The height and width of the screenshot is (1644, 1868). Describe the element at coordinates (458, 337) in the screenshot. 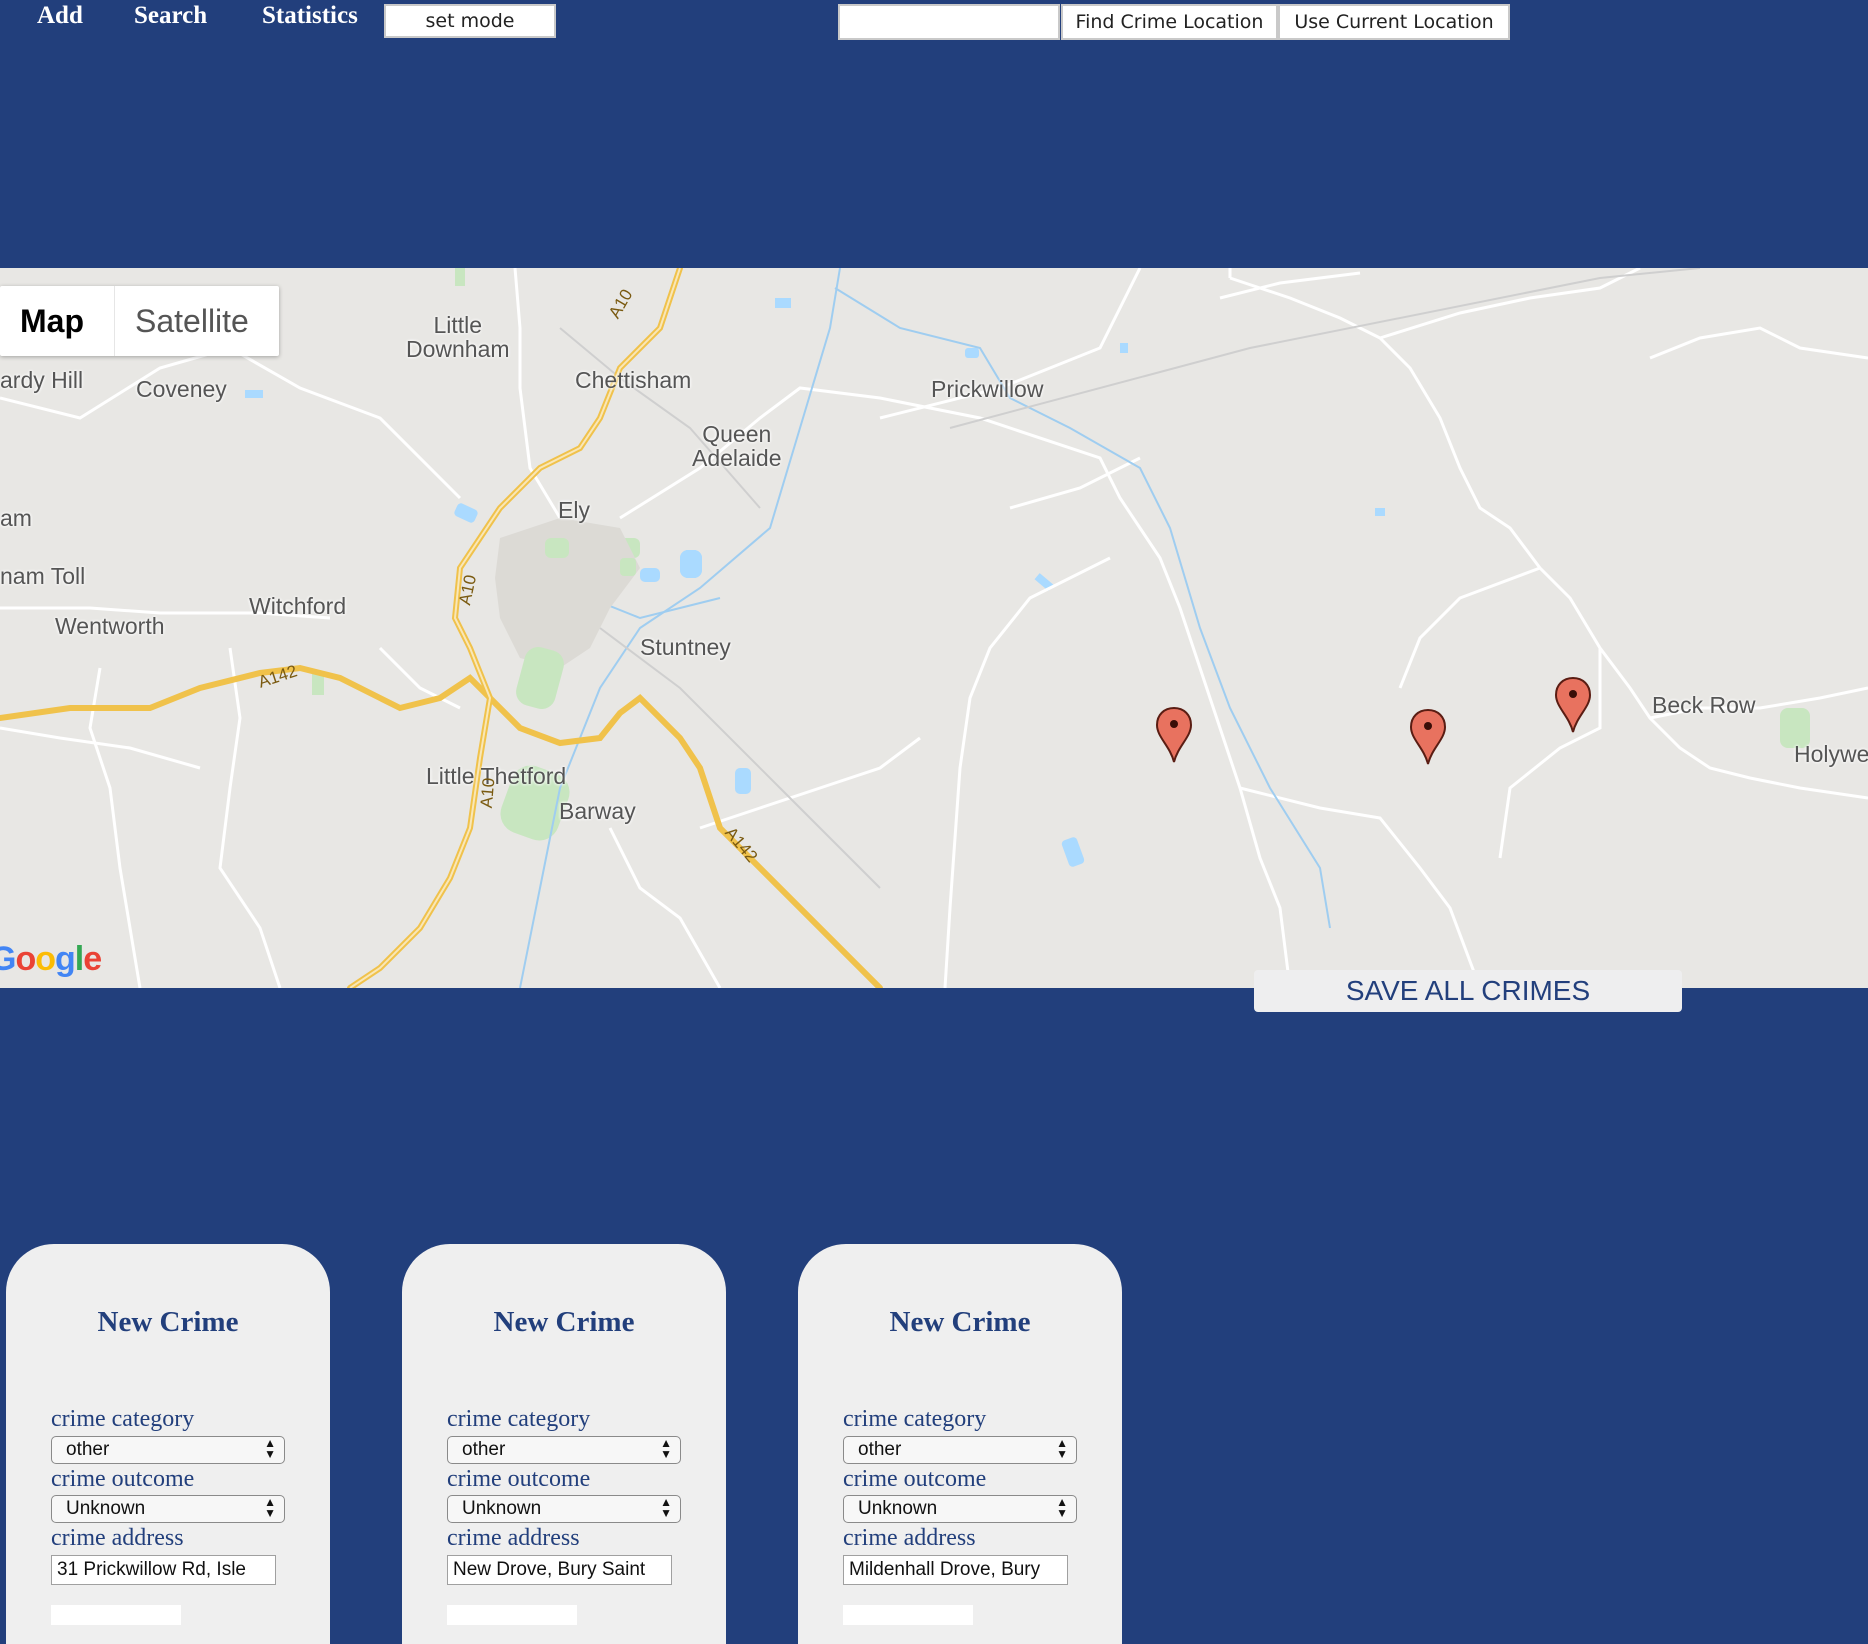

I see `place-little-downham: Little Downham` at that location.